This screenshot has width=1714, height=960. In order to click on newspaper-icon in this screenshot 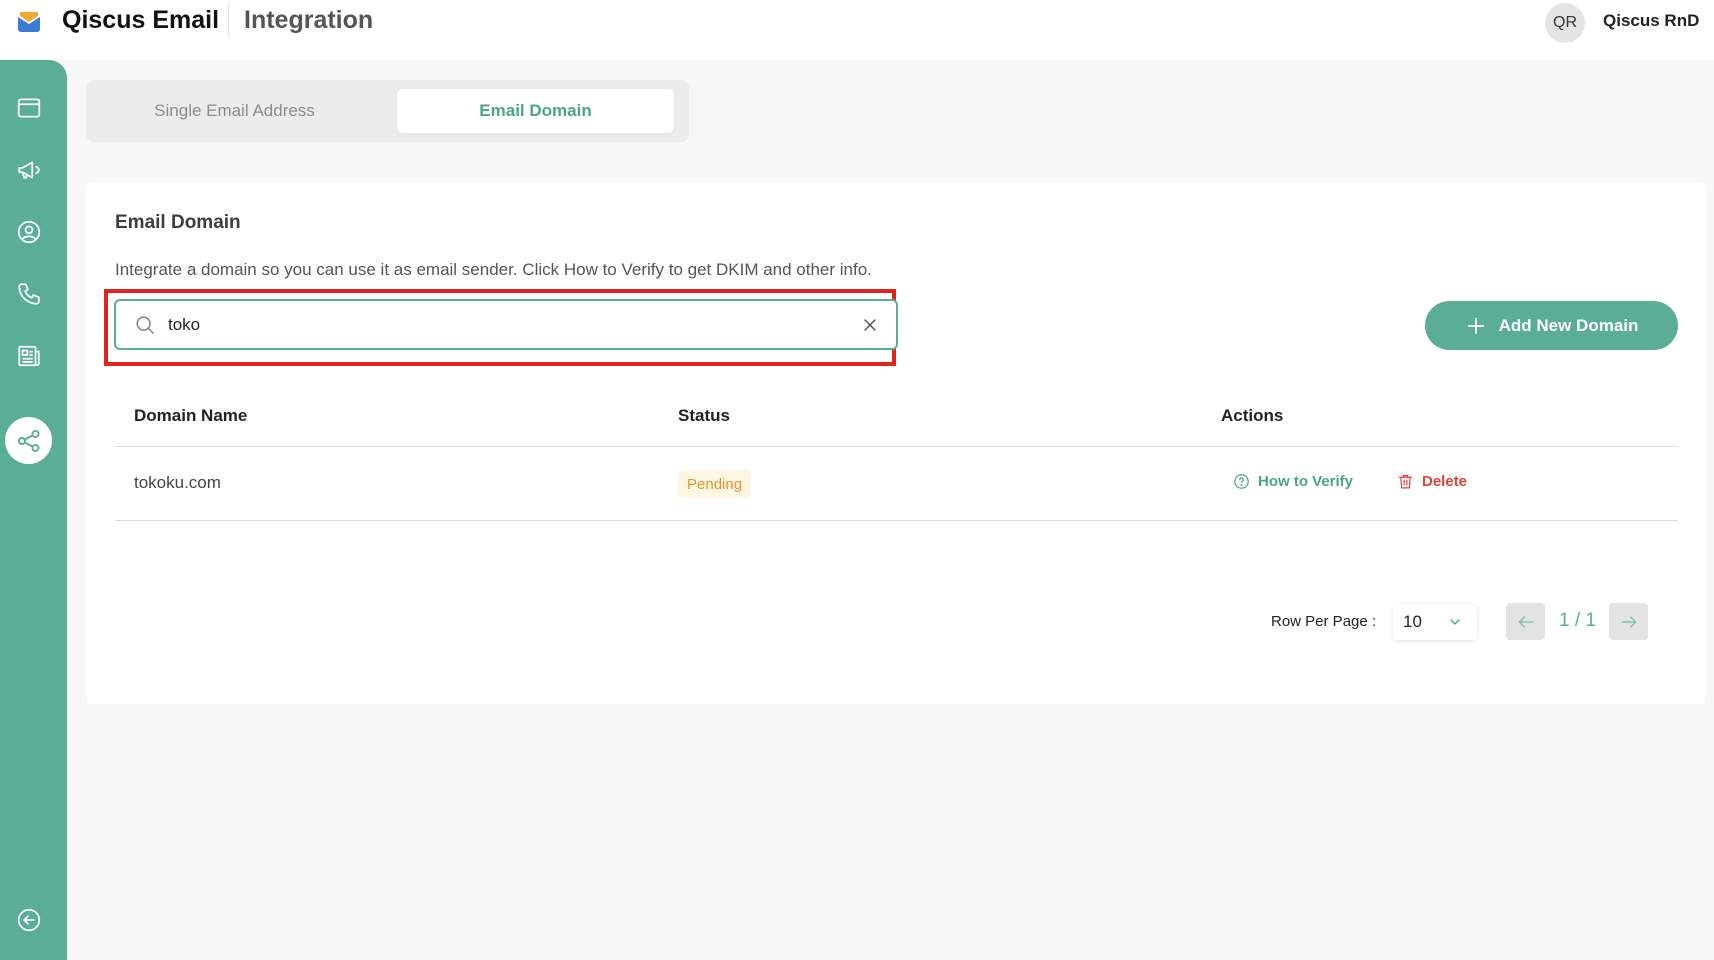, I will do `click(29, 356)`.